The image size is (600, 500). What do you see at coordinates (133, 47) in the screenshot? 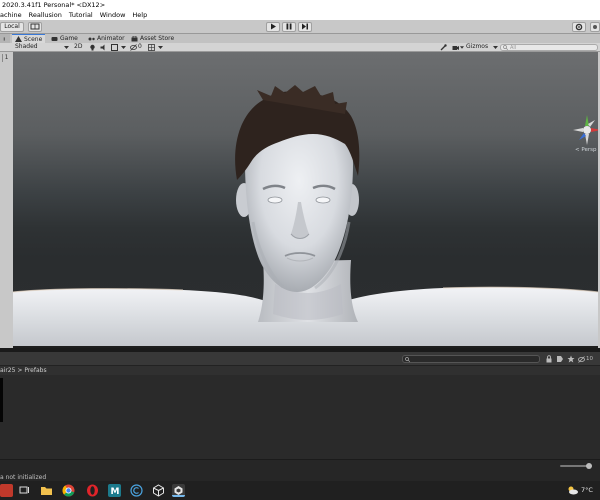
I see `eye-slash-icon` at bounding box center [133, 47].